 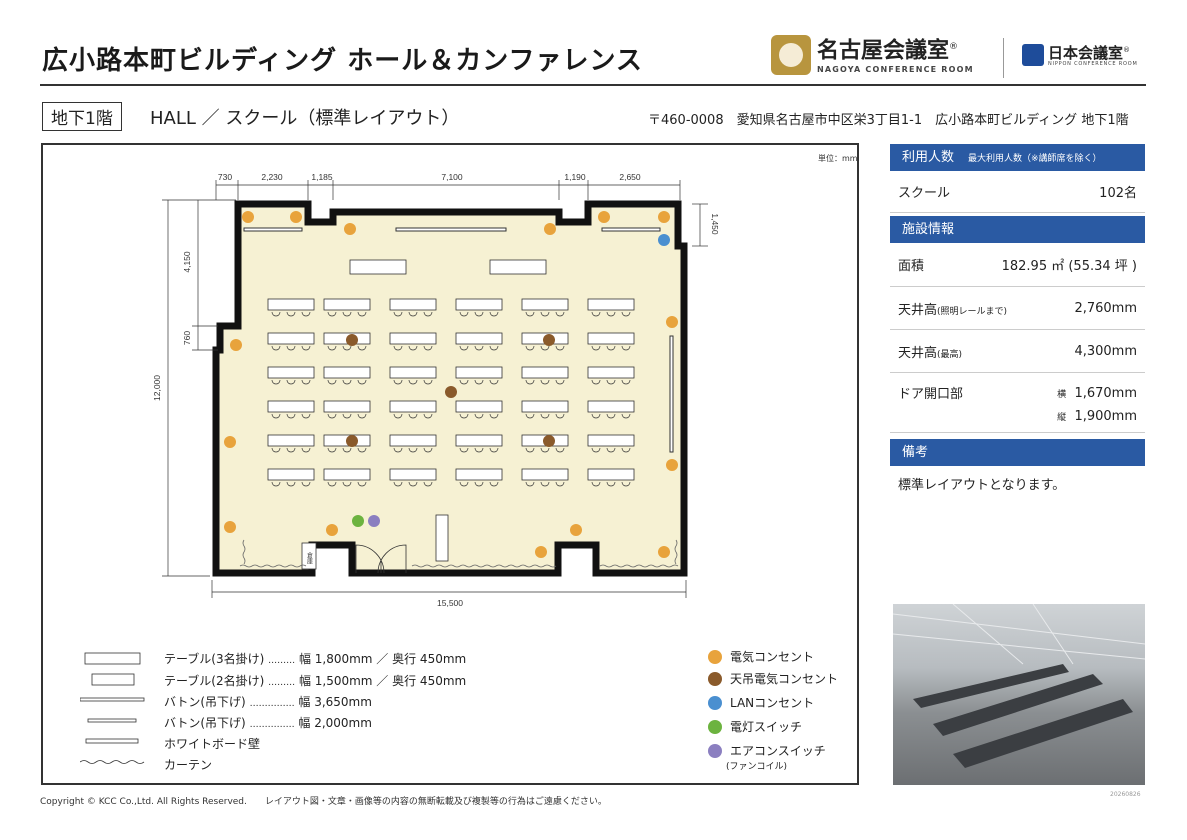 I want to click on svg-text: 1,185, so click(x=322, y=177).